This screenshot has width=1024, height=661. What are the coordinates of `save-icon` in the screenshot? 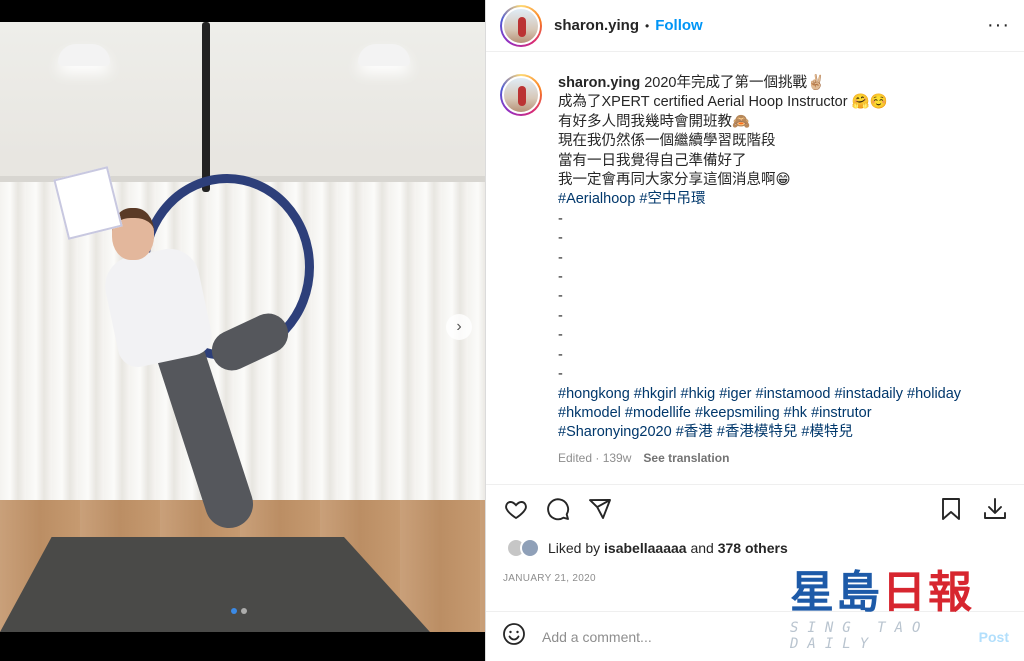 It's located at (951, 509).